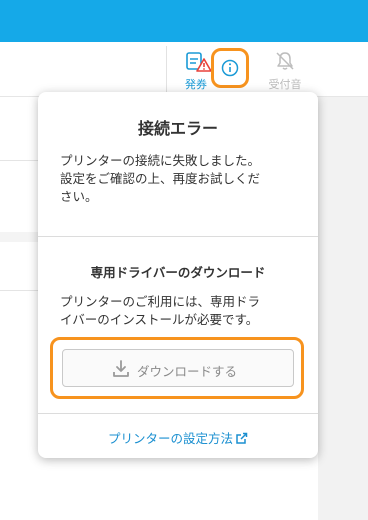 The height and width of the screenshot is (520, 368). Describe the element at coordinates (170, 438) in the screenshot. I see `printer-setup-link-label: プリンターの設定方法` at that location.